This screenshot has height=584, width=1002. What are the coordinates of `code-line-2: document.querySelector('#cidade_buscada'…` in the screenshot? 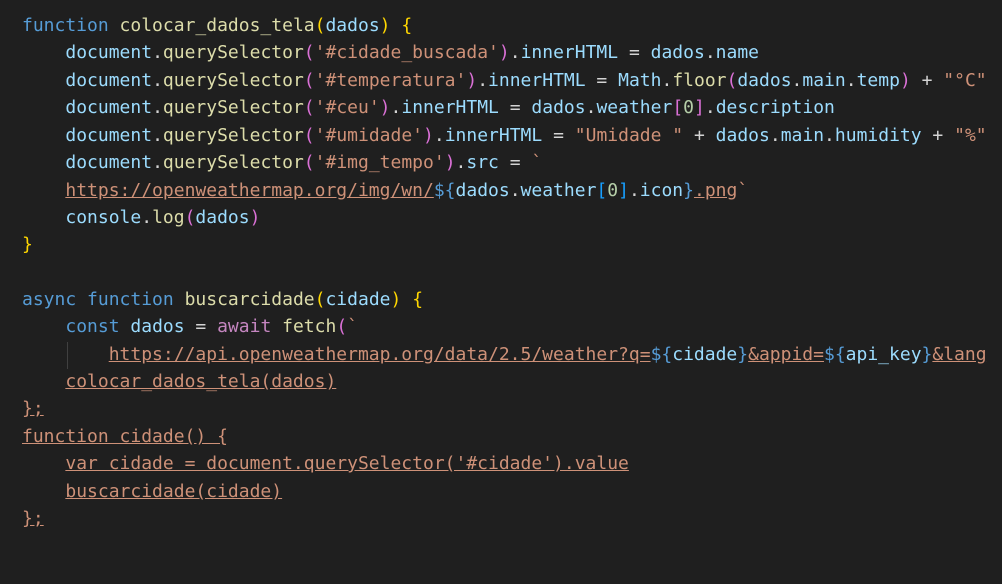 It's located at (390, 52).